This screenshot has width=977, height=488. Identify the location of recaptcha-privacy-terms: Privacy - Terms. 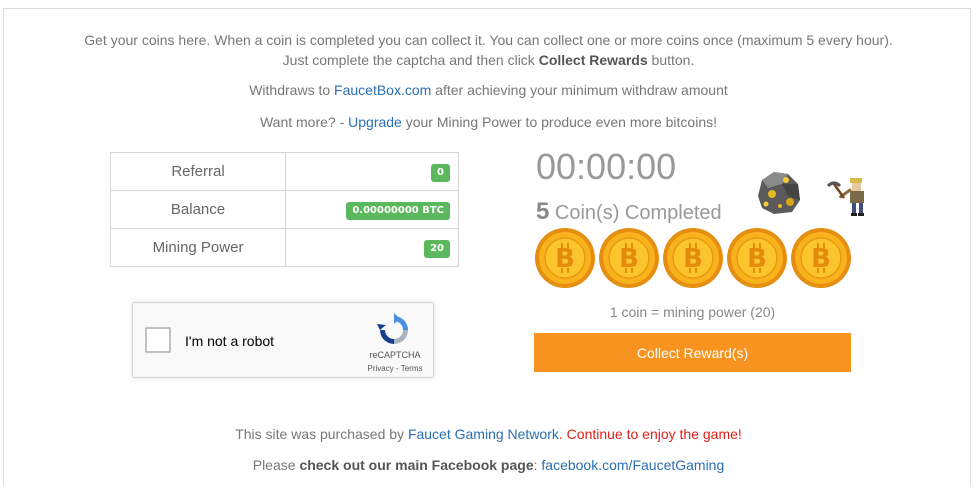
(395, 368).